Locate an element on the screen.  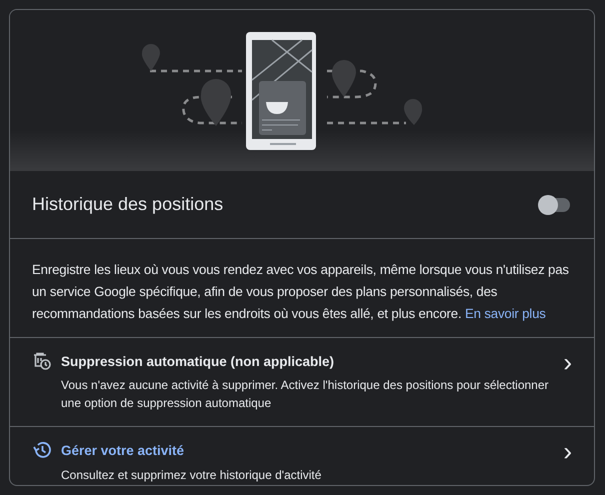
description-paragraph: Enregistre les lieux où vous vous rendez avec vos appareils, même lorsque vous n'utilisez pas un service Google spécifique, afin de vous proposer des plans personnalisés, des recommandations basées sur les endroits où vous êtes allé, et plus encore. En savoir plus is located at coordinates (300, 291).